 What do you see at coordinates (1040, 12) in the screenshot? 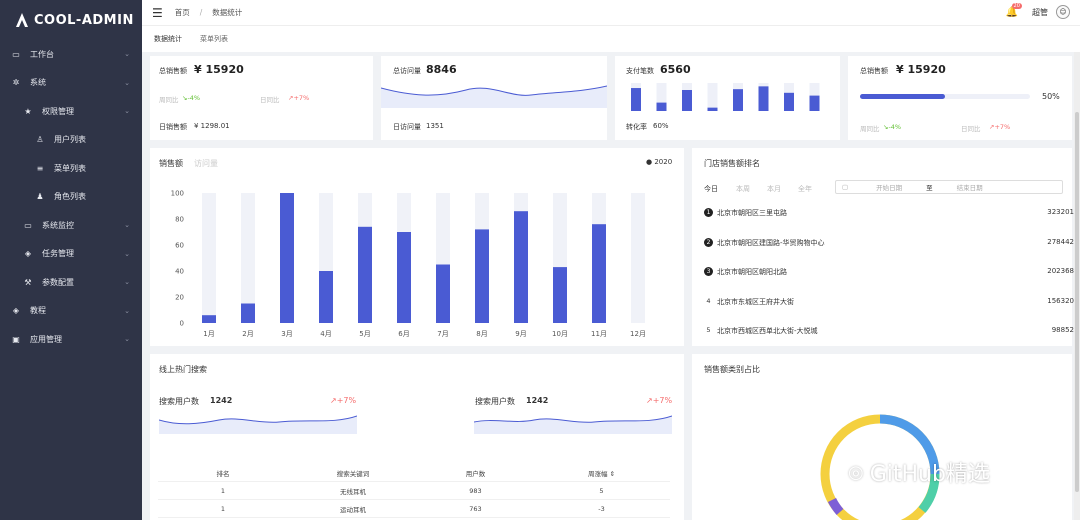
I see `user-name: 超管` at bounding box center [1040, 12].